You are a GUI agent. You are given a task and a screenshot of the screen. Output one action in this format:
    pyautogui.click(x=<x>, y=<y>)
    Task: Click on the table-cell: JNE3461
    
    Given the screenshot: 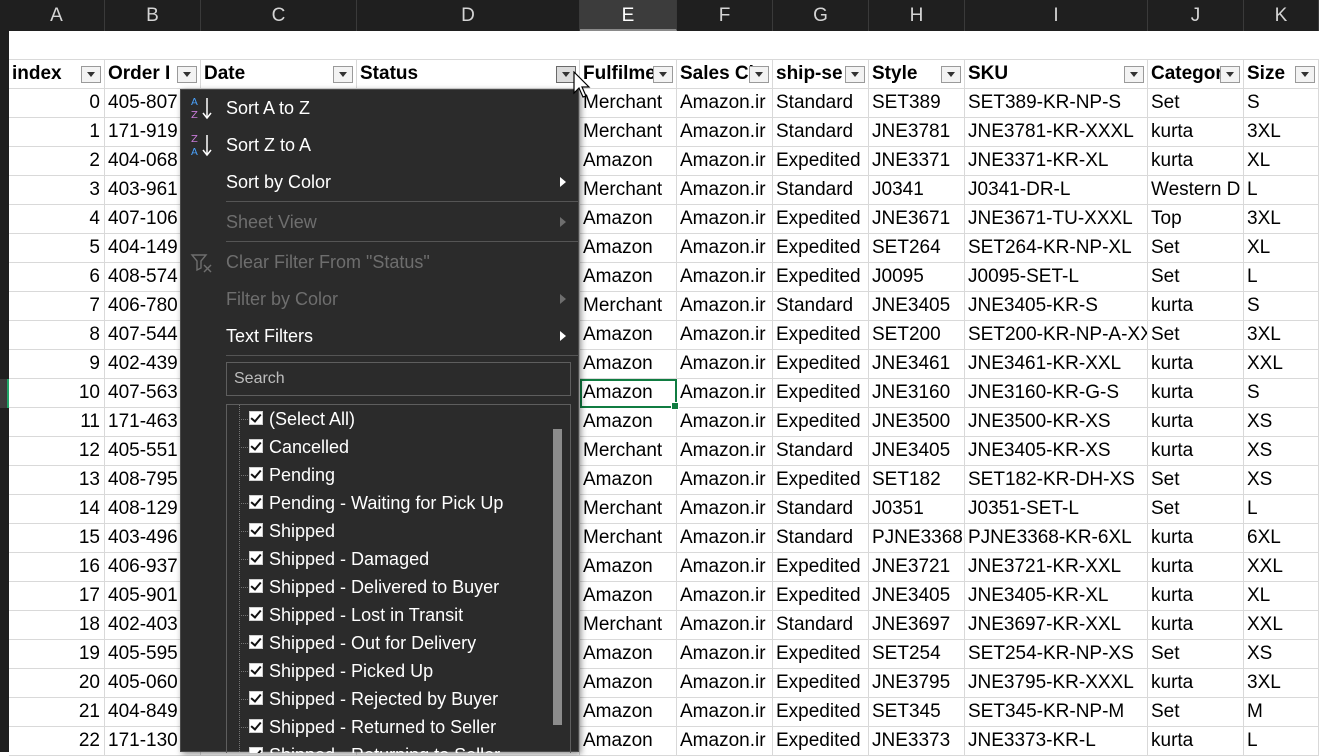 What is the action you would take?
    pyautogui.click(x=917, y=364)
    